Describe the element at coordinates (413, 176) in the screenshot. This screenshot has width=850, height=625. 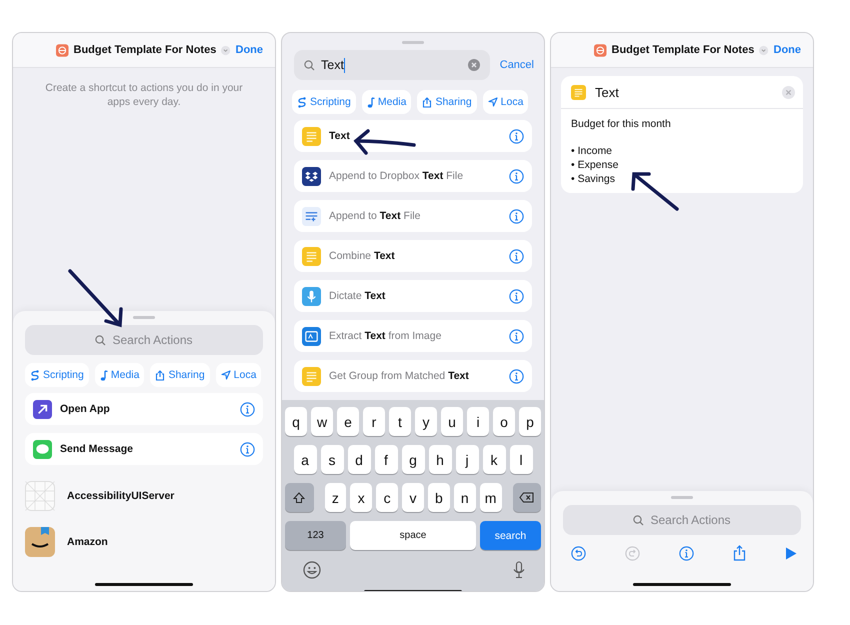
I see `result-row: Append to Dropbox Text File` at that location.